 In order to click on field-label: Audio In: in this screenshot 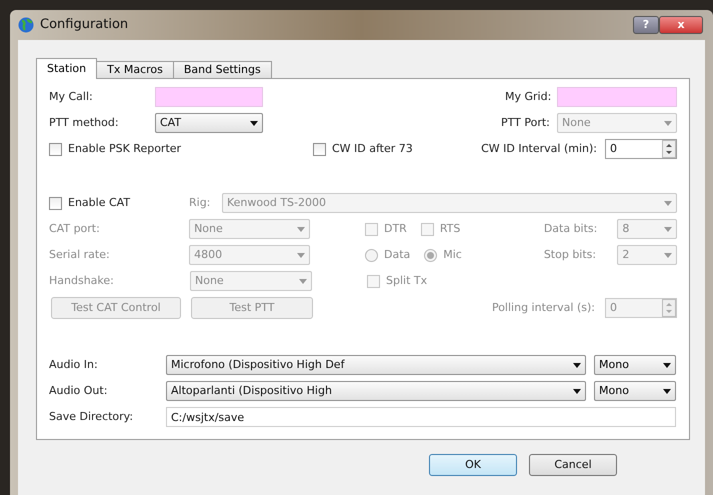, I will do `click(74, 364)`.